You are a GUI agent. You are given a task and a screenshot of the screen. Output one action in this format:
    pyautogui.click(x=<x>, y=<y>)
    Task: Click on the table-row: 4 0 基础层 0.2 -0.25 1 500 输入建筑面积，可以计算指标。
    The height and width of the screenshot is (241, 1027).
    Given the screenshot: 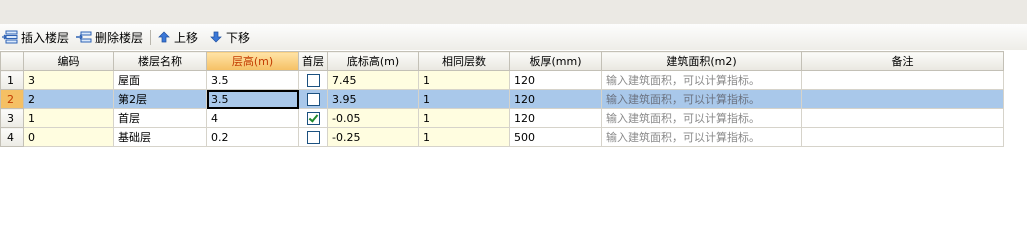 What is the action you would take?
    pyautogui.click(x=502, y=137)
    